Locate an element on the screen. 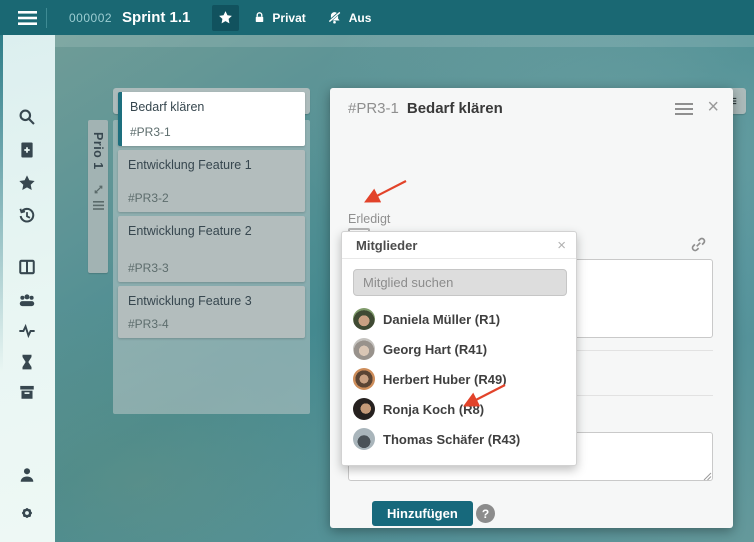  card-entwicklung-feature-2: Entwicklung Feature 2 #PR3-3 is located at coordinates (211, 249).